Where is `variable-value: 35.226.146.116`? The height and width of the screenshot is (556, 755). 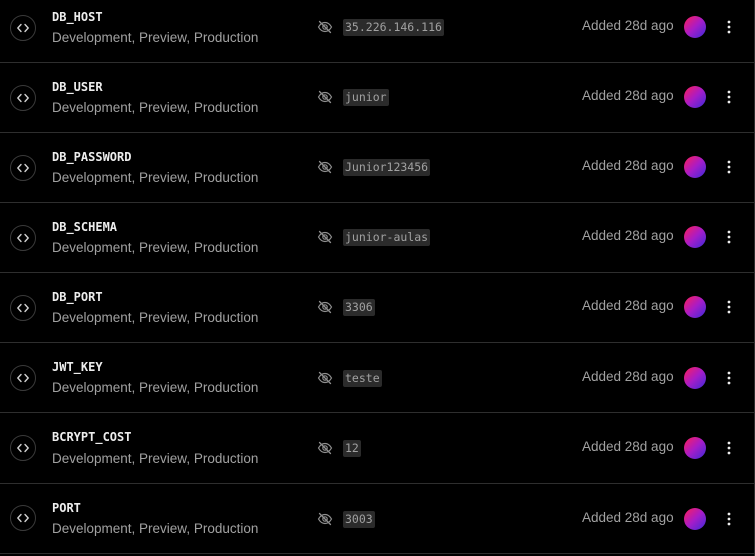
variable-value: 35.226.146.116 is located at coordinates (393, 27).